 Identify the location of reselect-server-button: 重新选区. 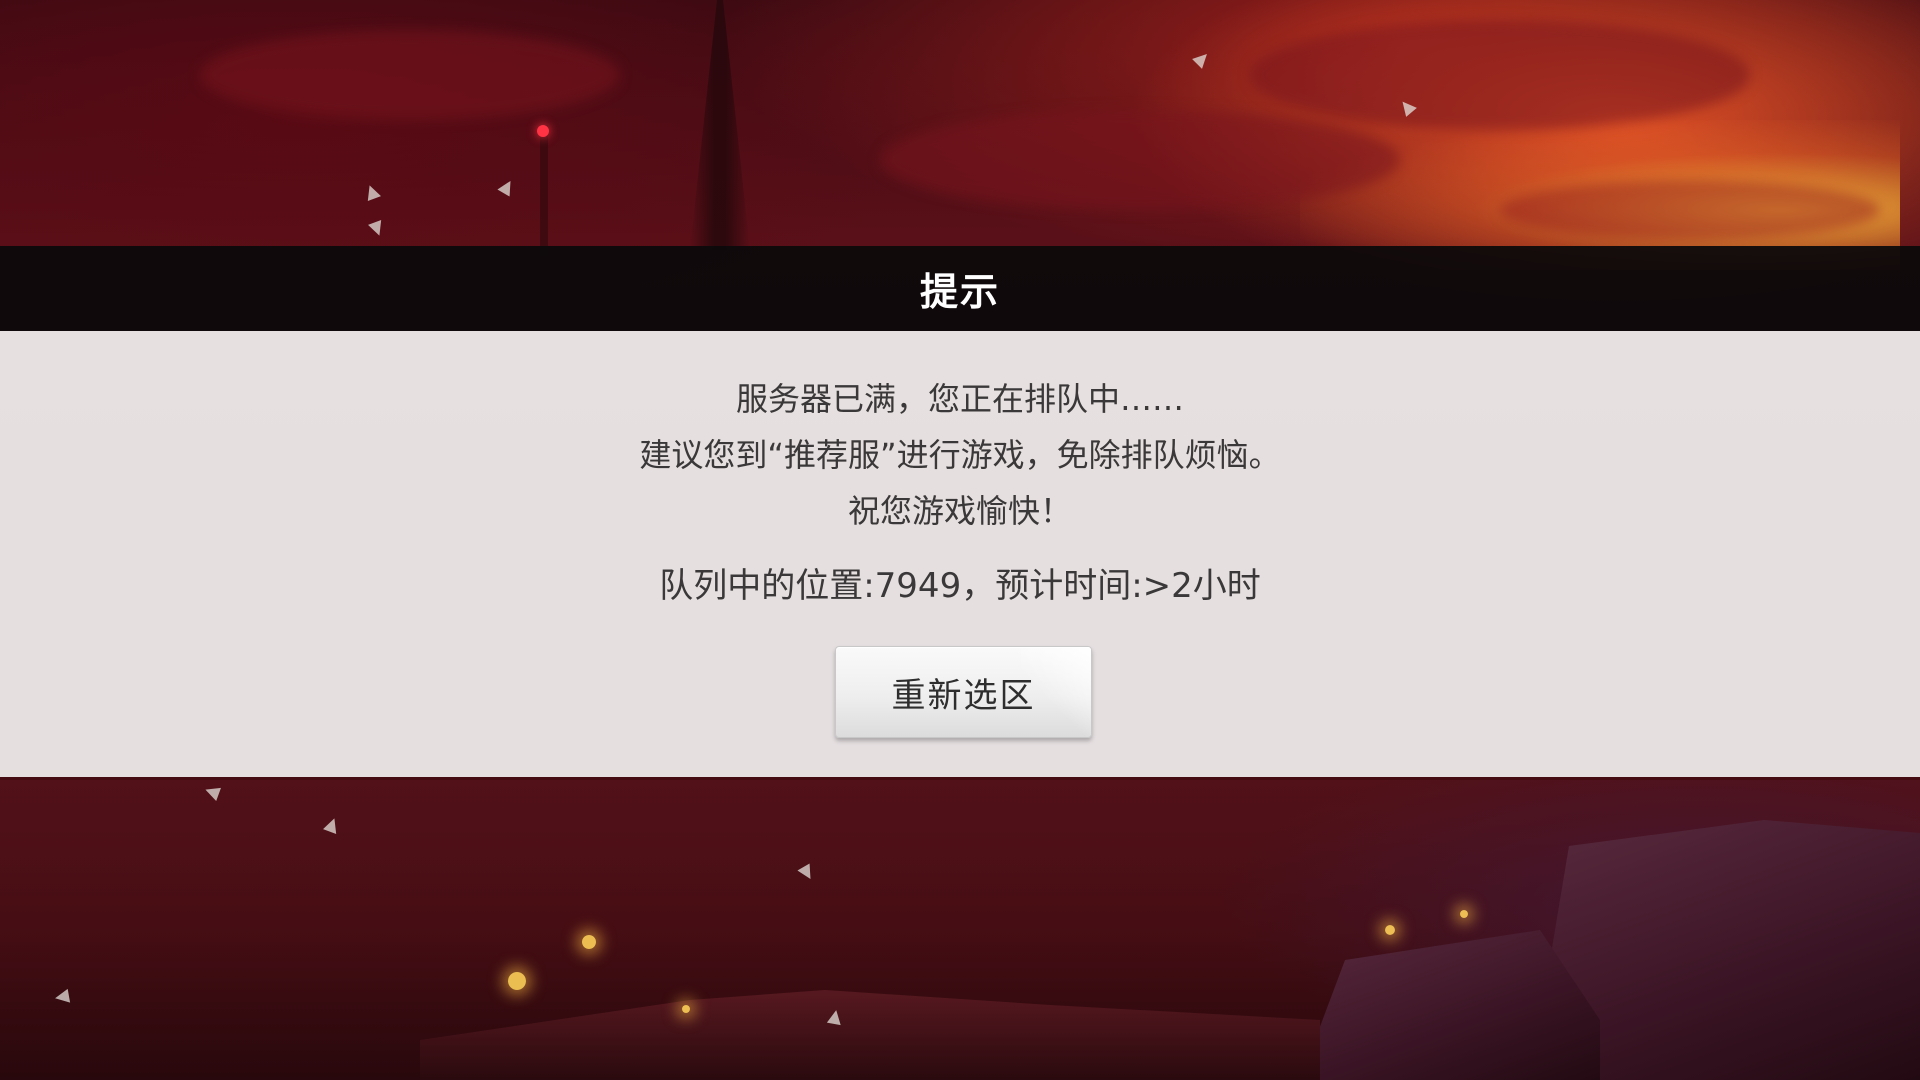
(963, 692).